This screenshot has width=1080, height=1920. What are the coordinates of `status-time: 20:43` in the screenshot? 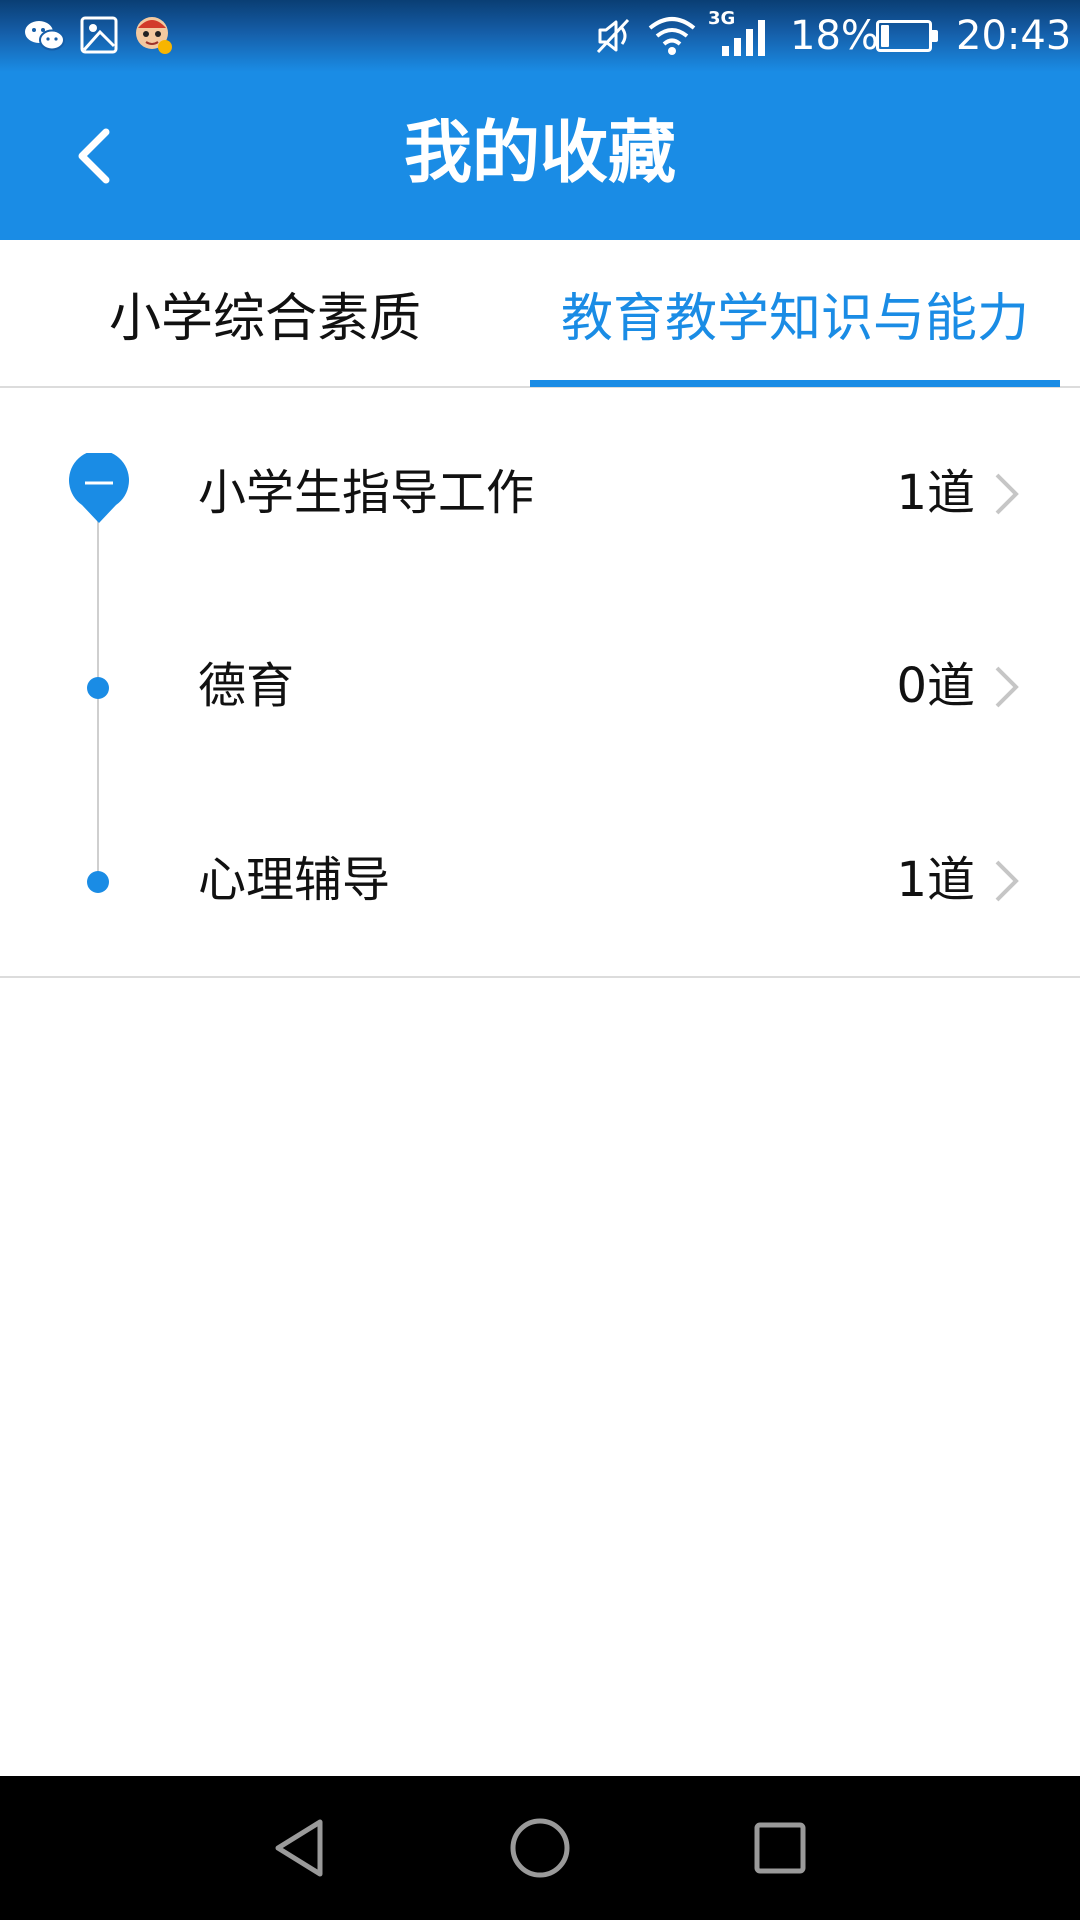 It's located at (1014, 36).